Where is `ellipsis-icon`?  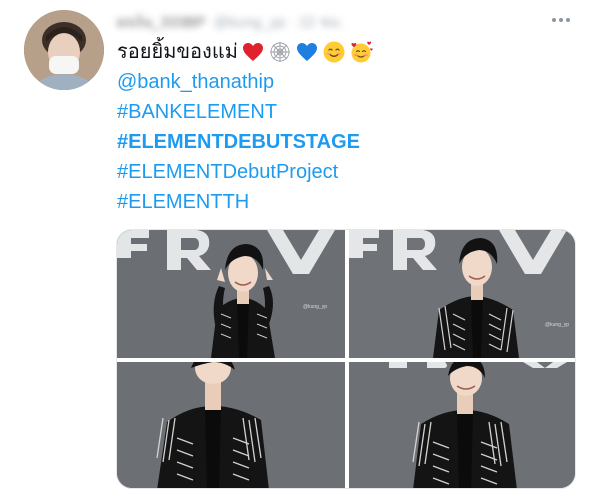
ellipsis-icon is located at coordinates (561, 20).